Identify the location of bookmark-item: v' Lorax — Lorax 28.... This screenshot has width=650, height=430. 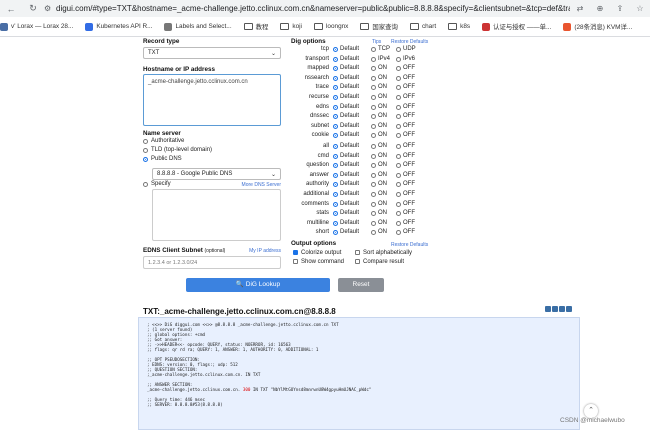
(36, 26).